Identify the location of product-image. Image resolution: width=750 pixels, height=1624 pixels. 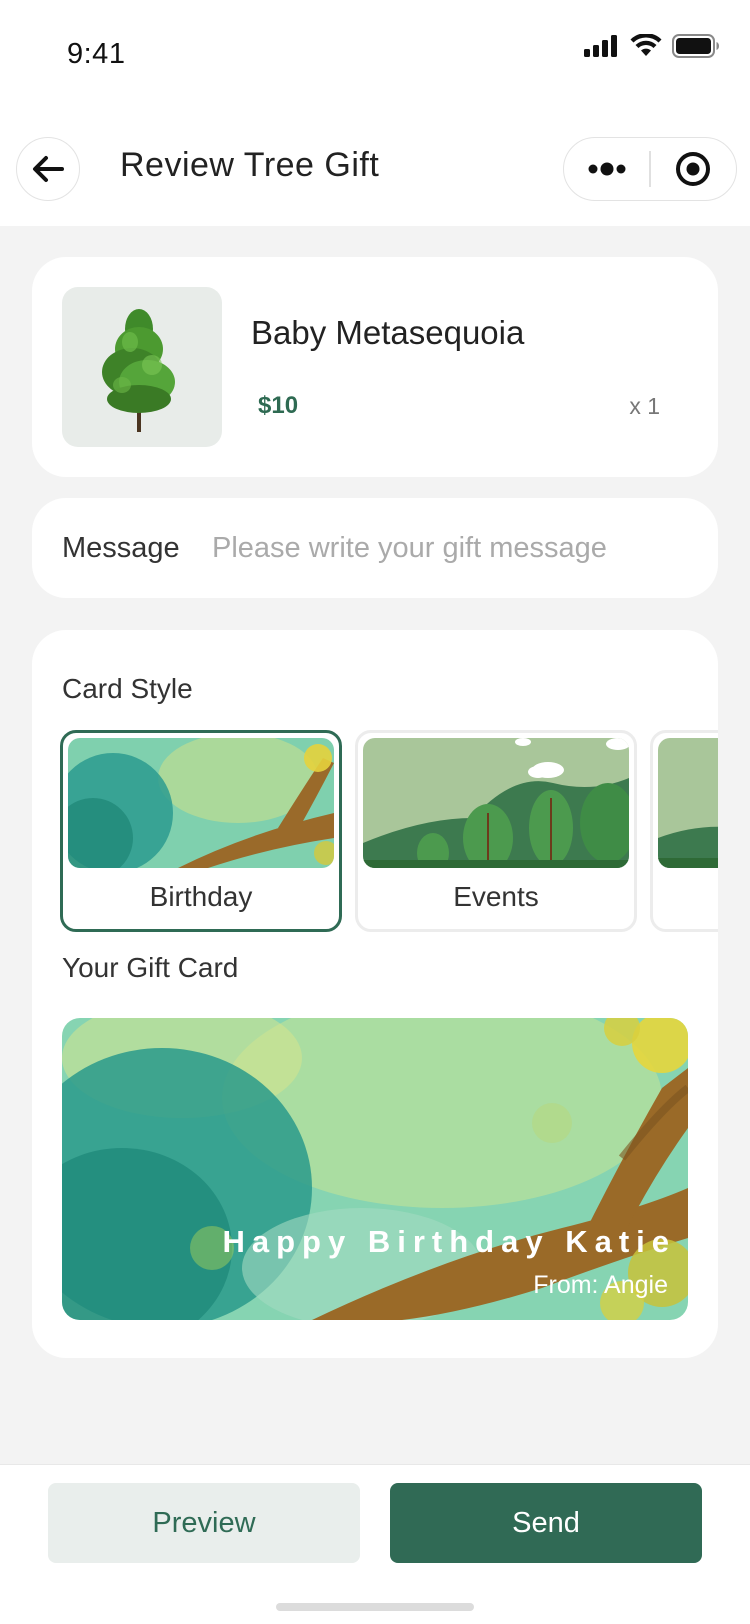
(142, 367).